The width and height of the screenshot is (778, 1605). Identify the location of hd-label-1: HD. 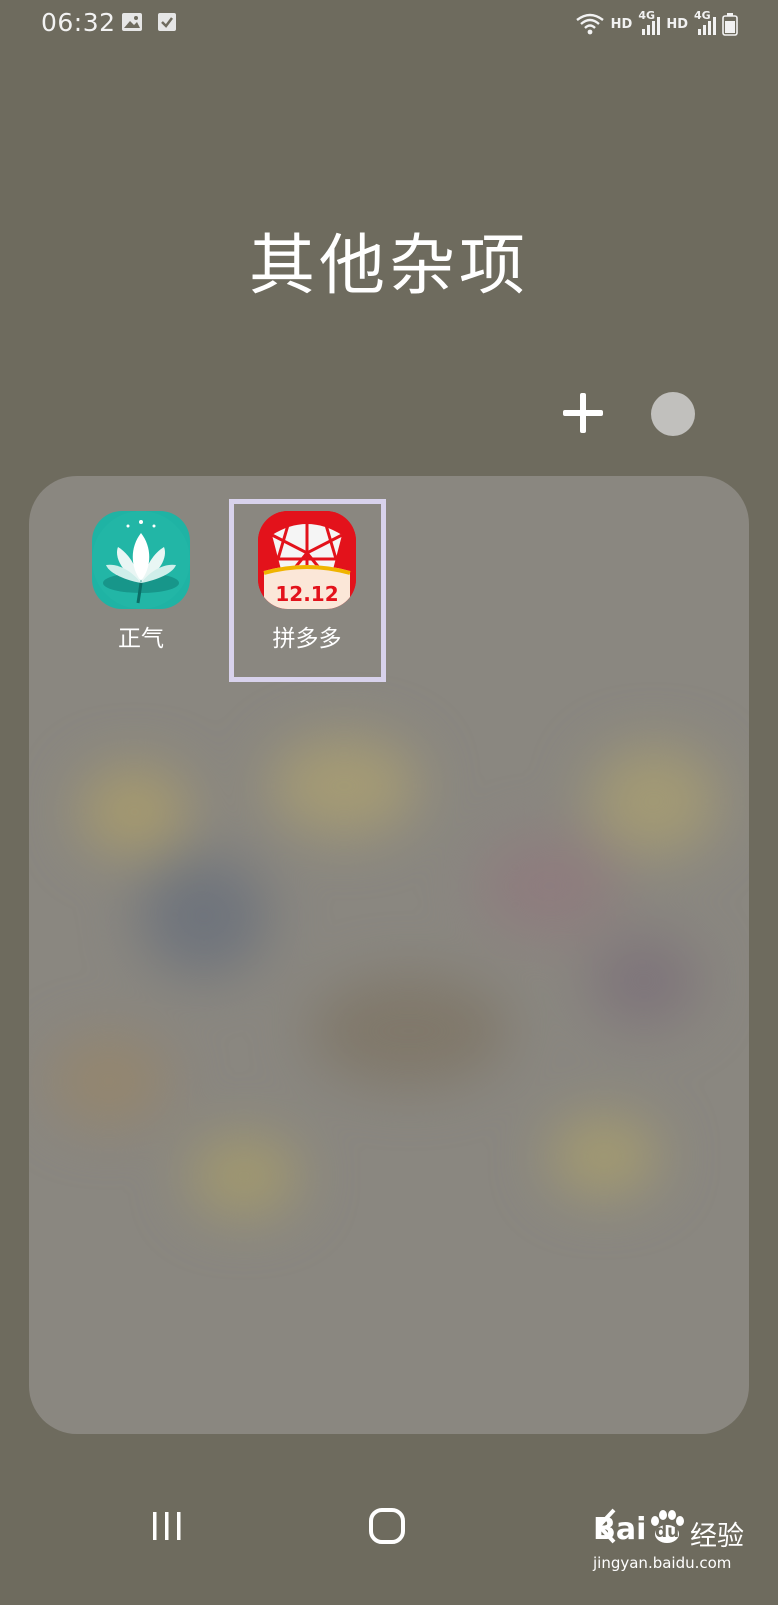
(621, 24).